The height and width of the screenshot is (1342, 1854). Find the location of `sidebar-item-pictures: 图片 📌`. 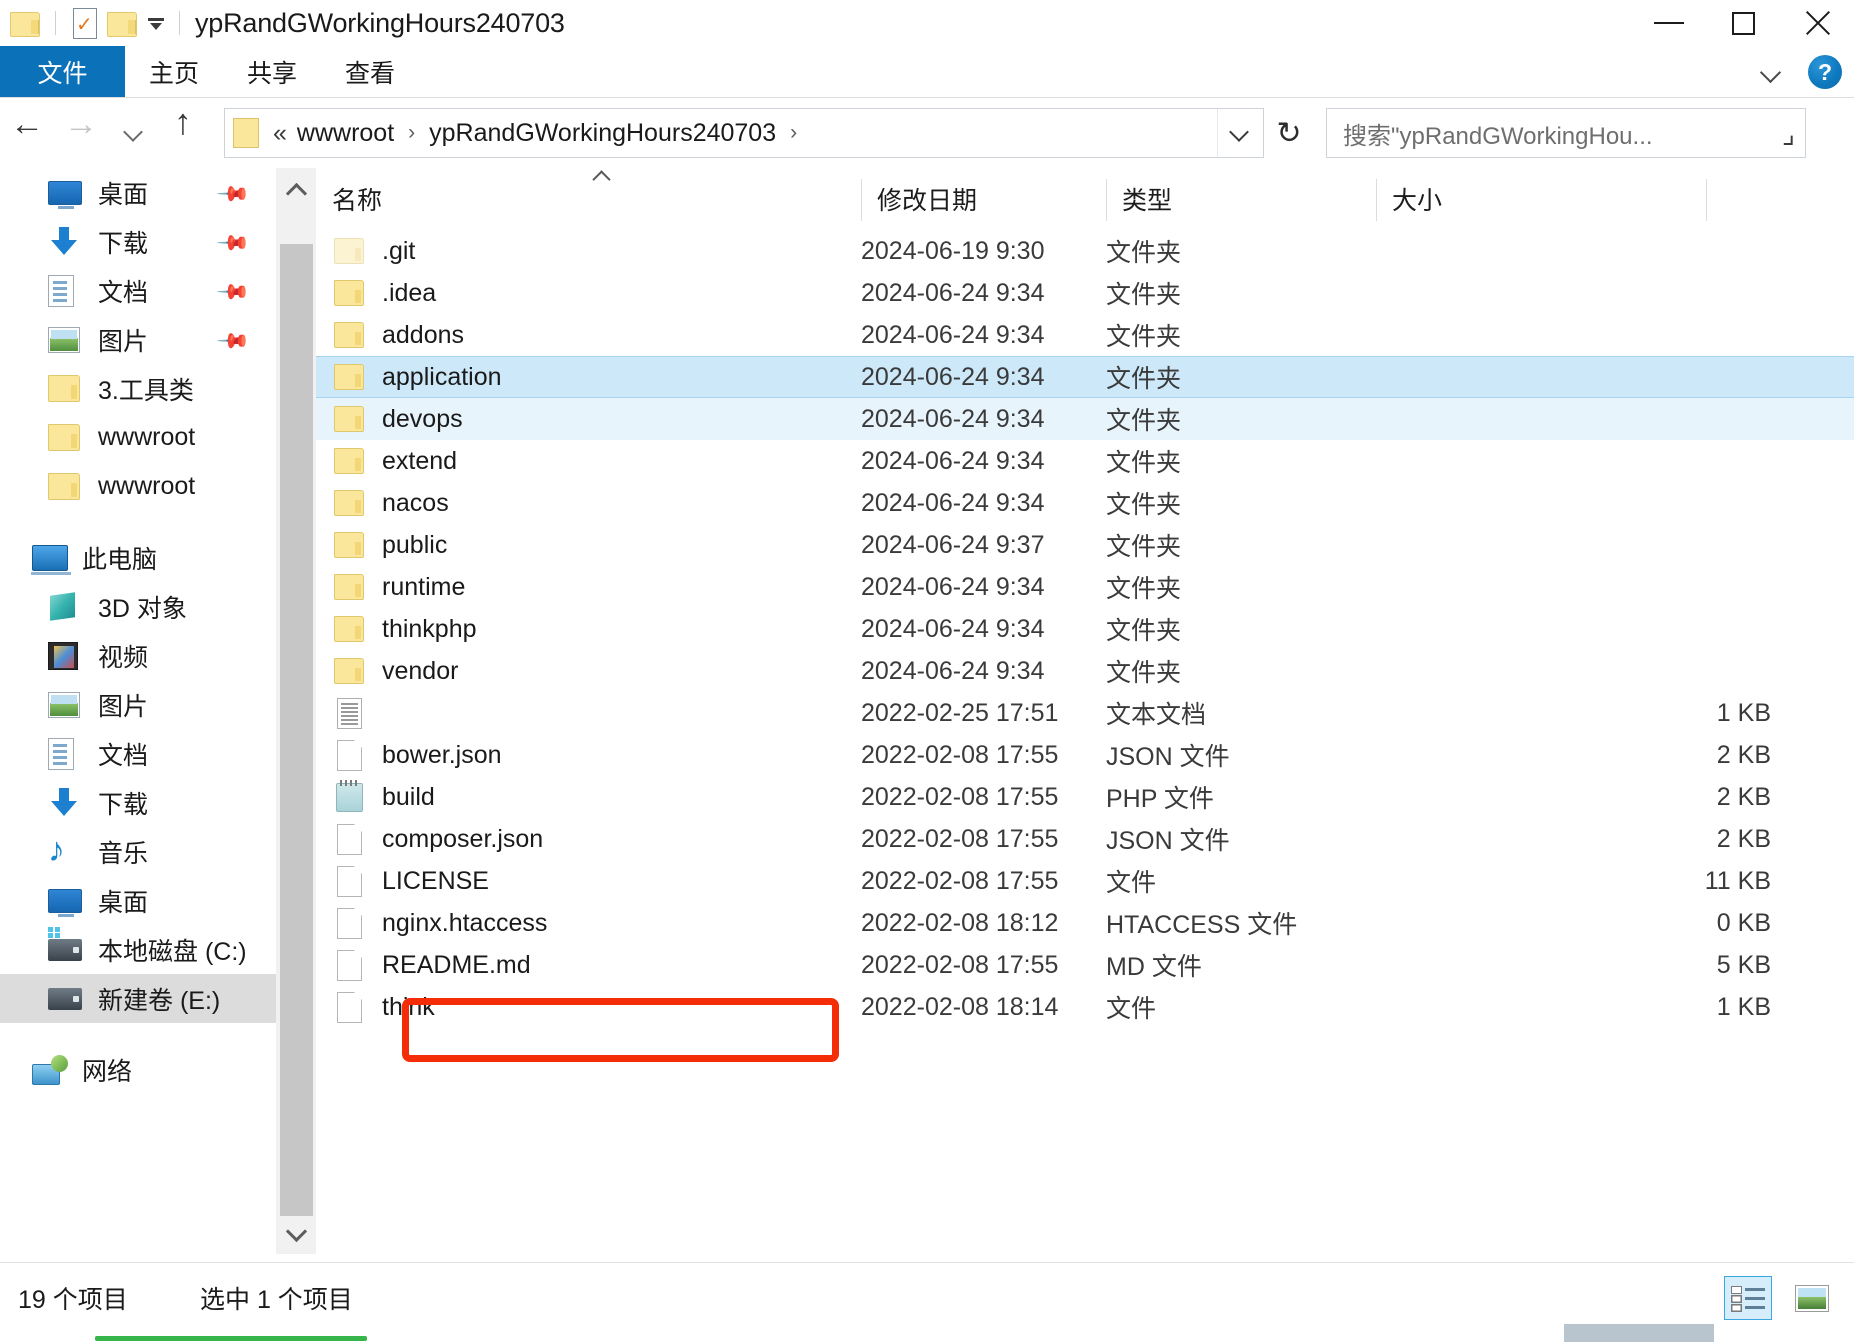

sidebar-item-pictures: 图片 📌 is located at coordinates (138, 339).